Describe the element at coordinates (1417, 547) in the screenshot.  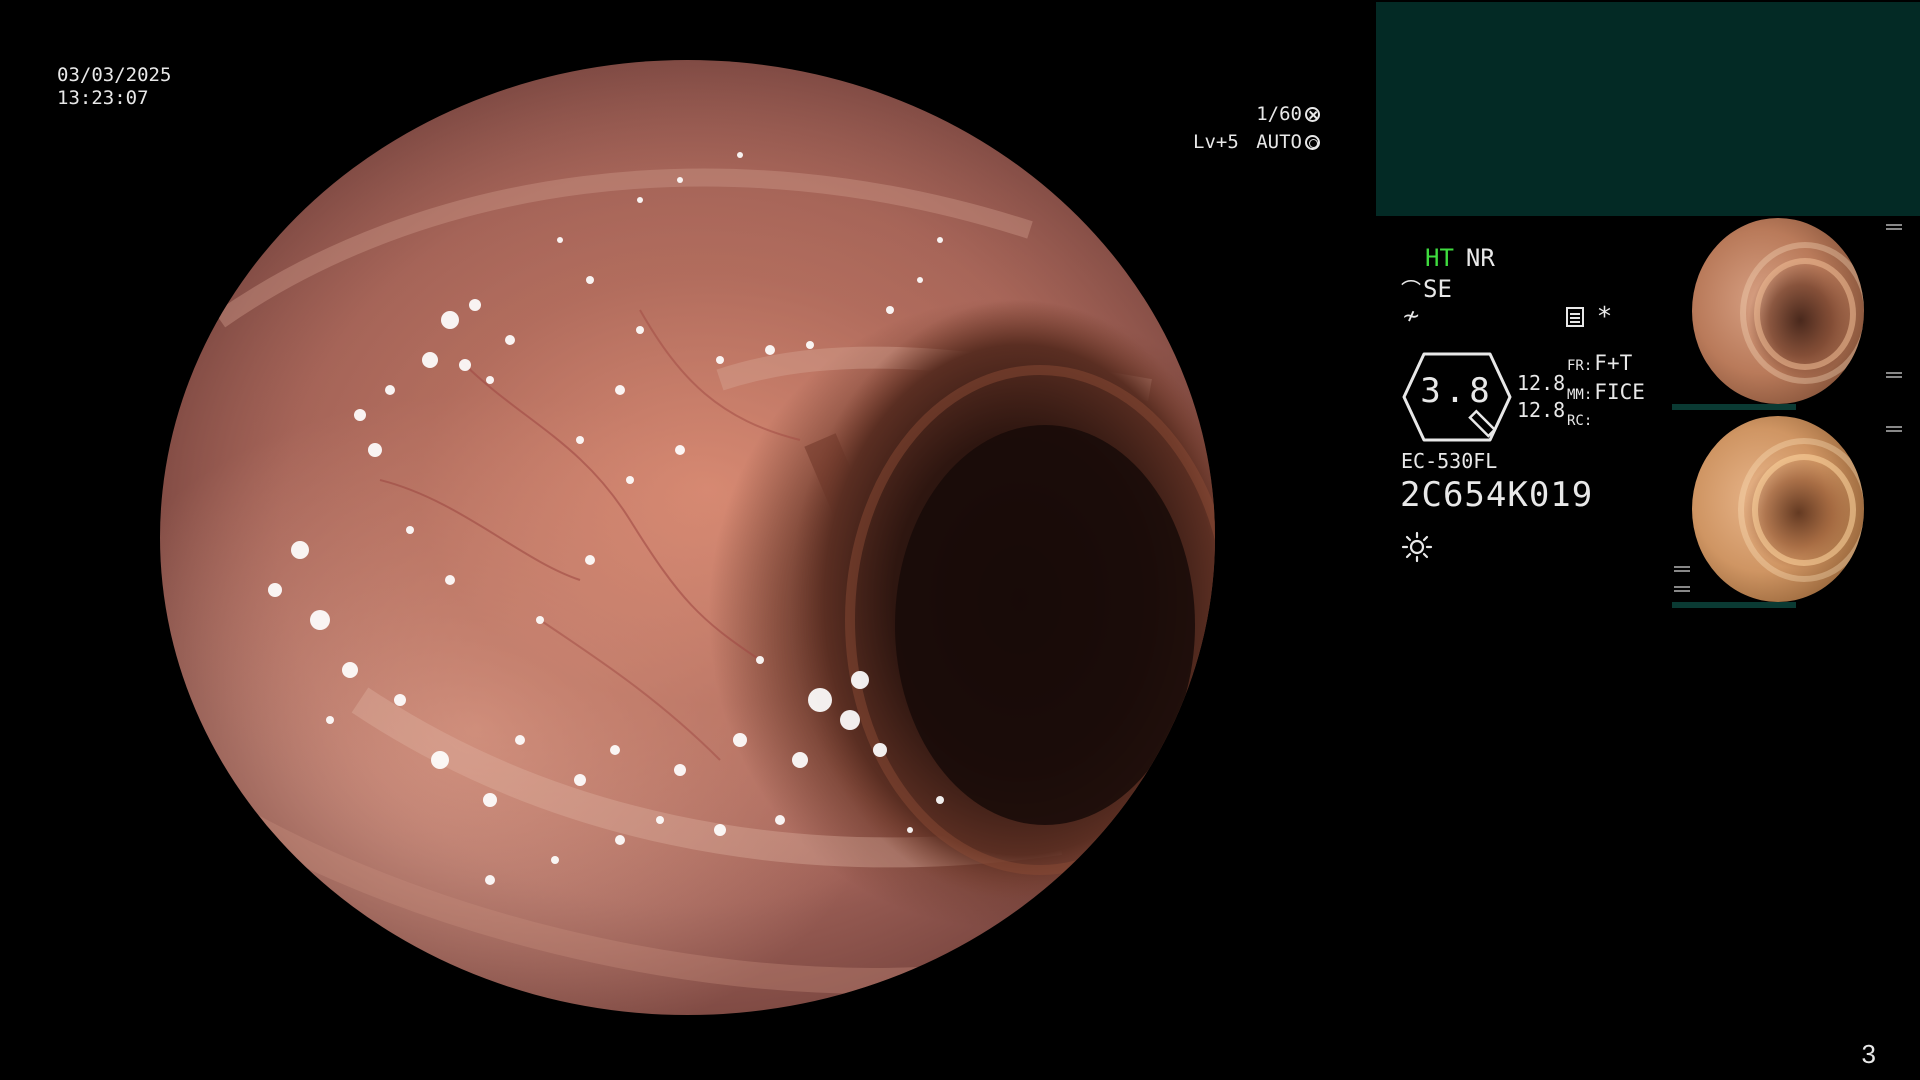
I see `light-source-icon` at that location.